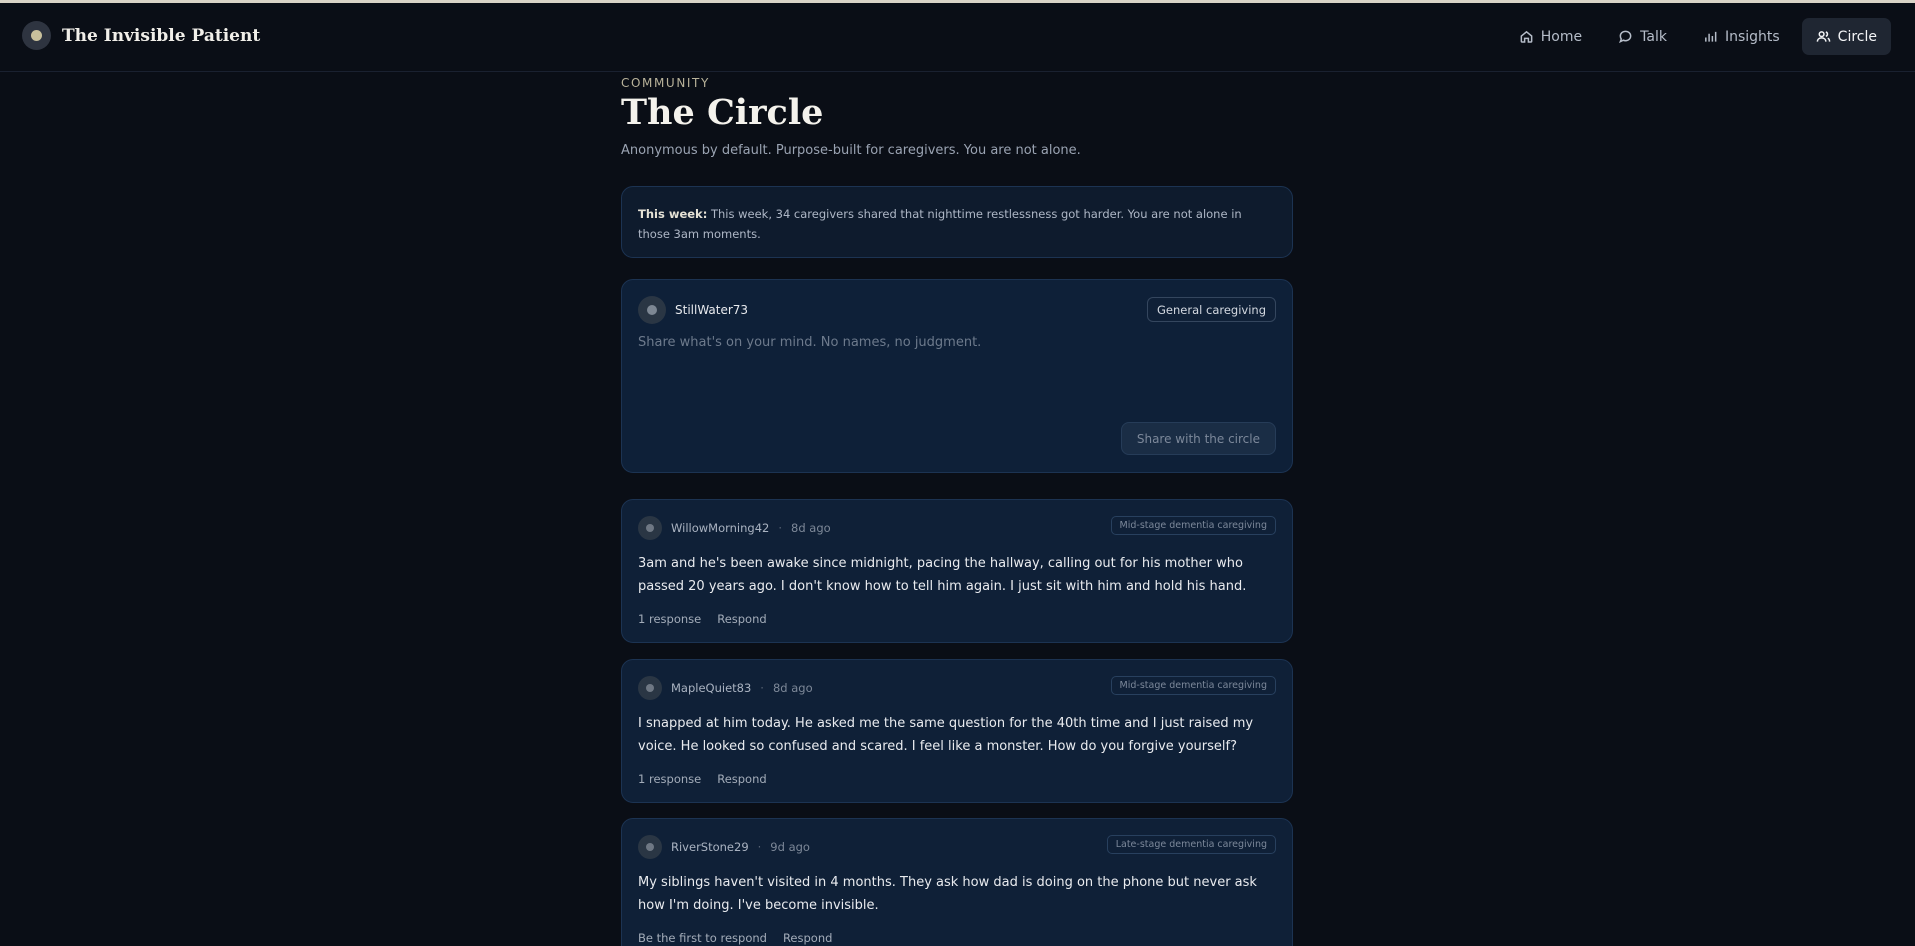  Describe the element at coordinates (1526, 36) in the screenshot. I see `home-icon` at that location.